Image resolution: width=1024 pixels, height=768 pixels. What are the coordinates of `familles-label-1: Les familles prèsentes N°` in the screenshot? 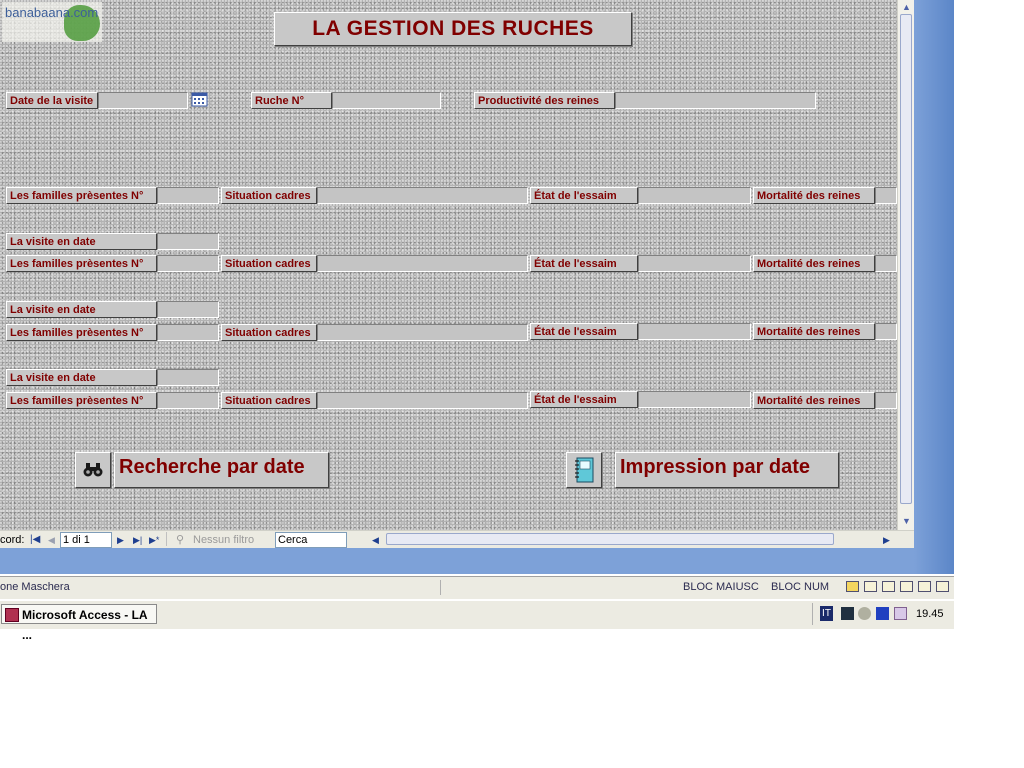 It's located at (81, 195).